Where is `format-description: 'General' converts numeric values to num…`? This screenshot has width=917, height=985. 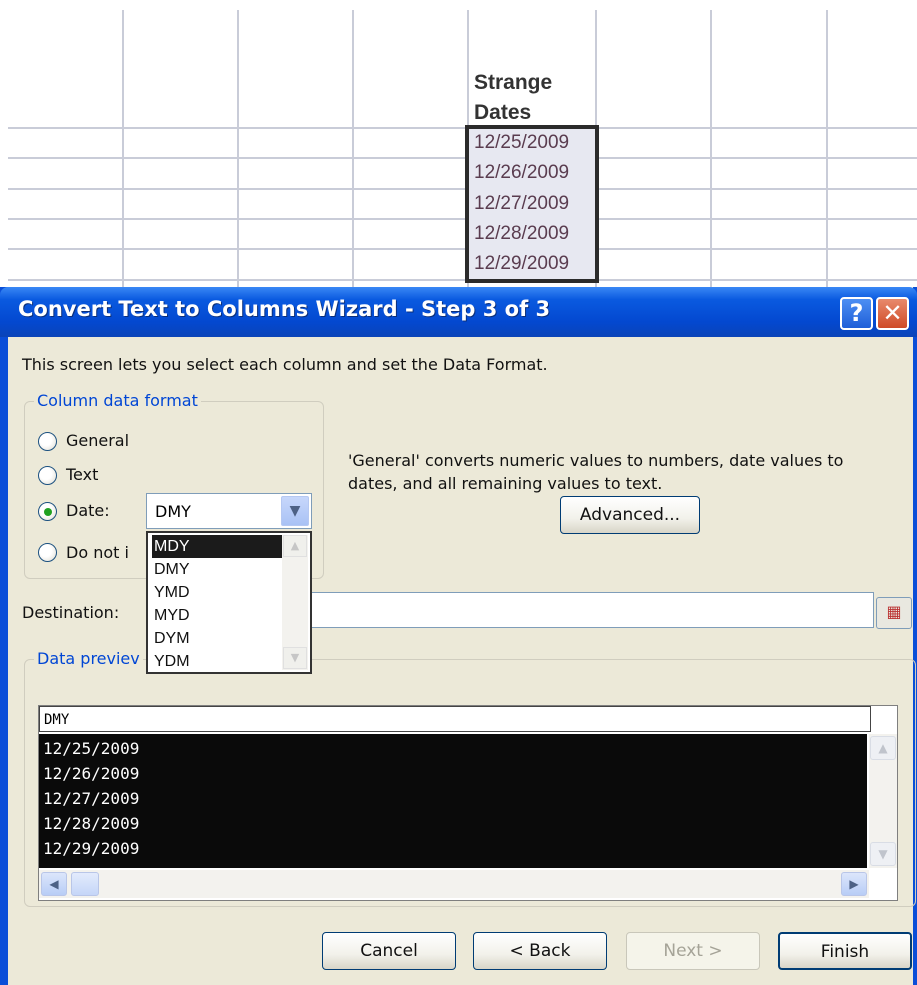
format-description: 'General' converts numeric values to num… is located at coordinates (596, 472).